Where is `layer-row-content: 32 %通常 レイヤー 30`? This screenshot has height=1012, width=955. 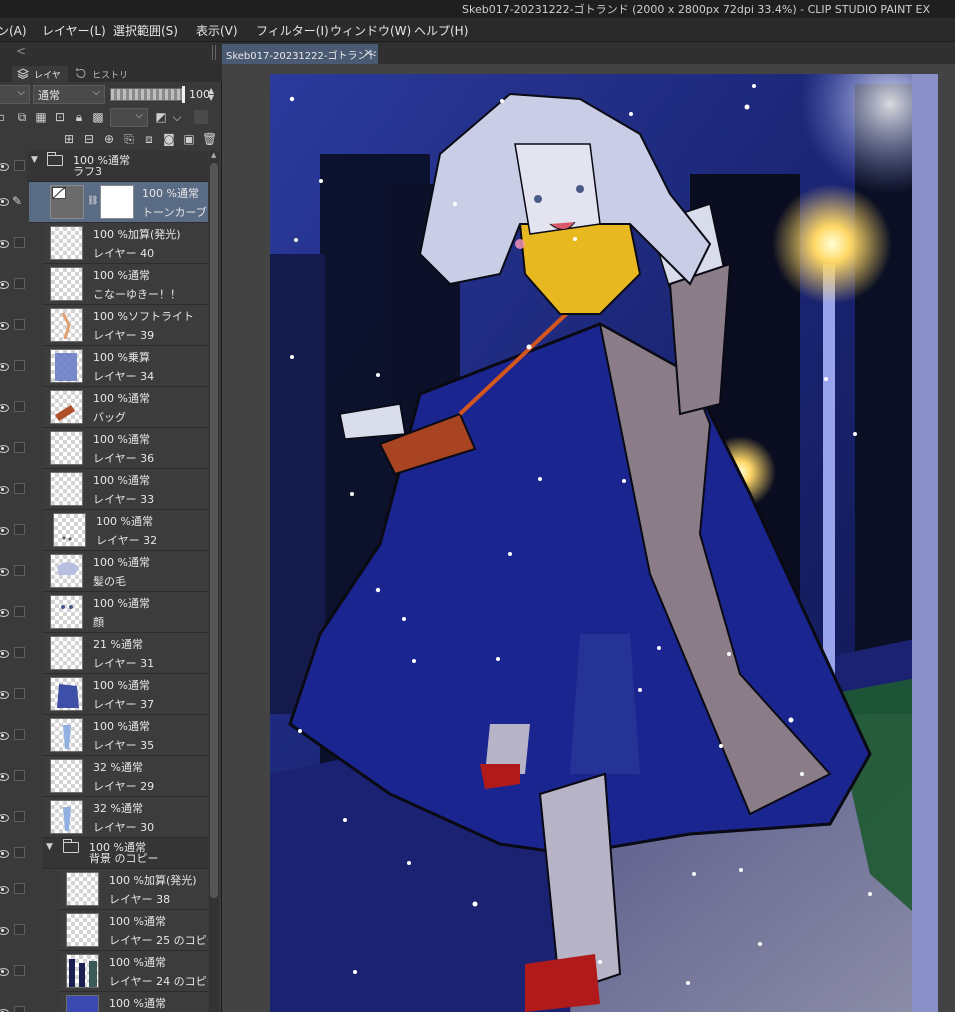
layer-row-content: 32 %通常 レイヤー 30 is located at coordinates (125, 817).